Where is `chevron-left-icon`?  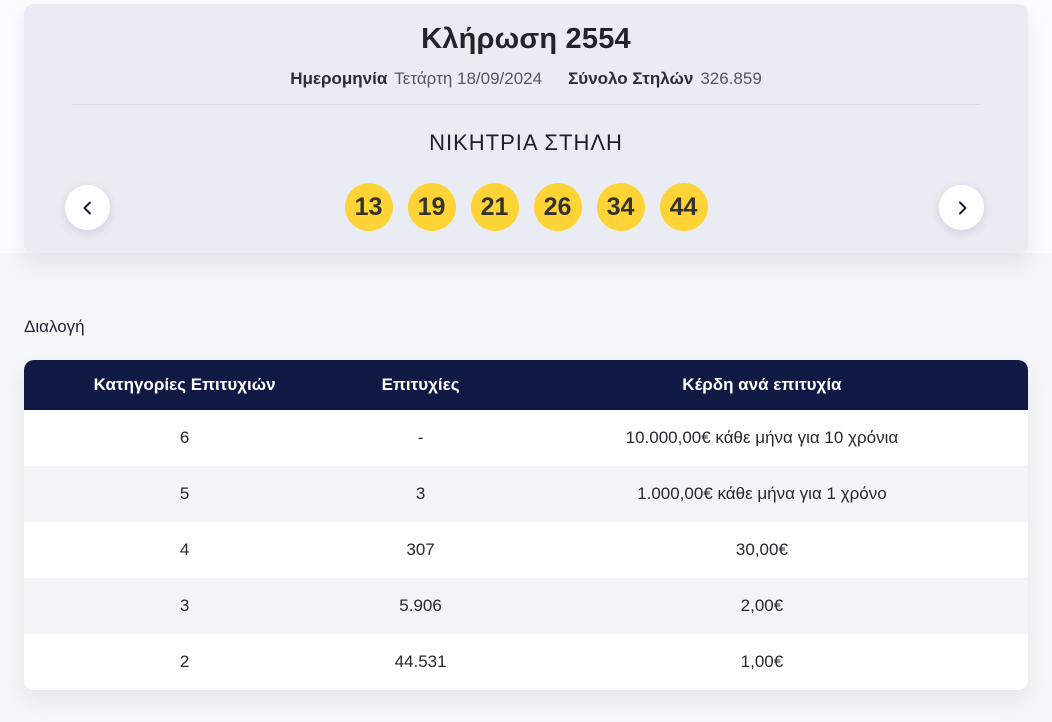
chevron-left-icon is located at coordinates (88, 208).